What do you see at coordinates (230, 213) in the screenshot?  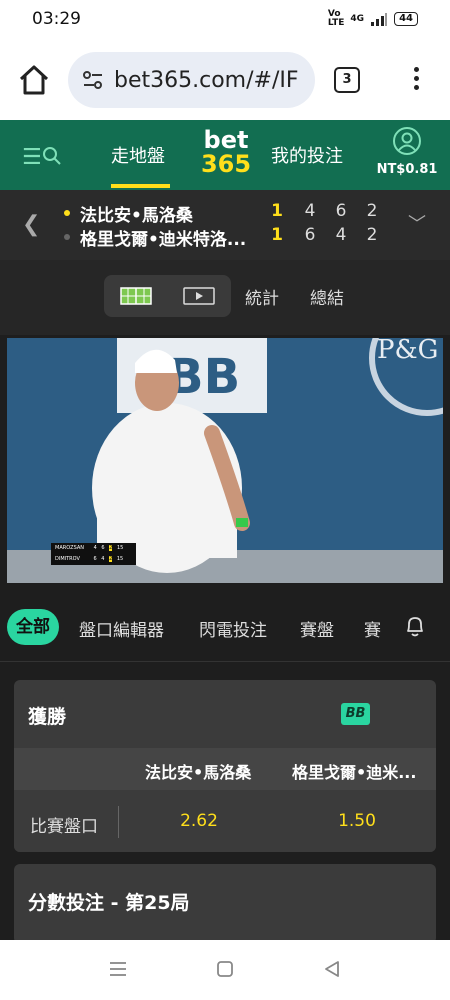 I see `player-row: 法比安•馬洛桑 1 4 6 2` at bounding box center [230, 213].